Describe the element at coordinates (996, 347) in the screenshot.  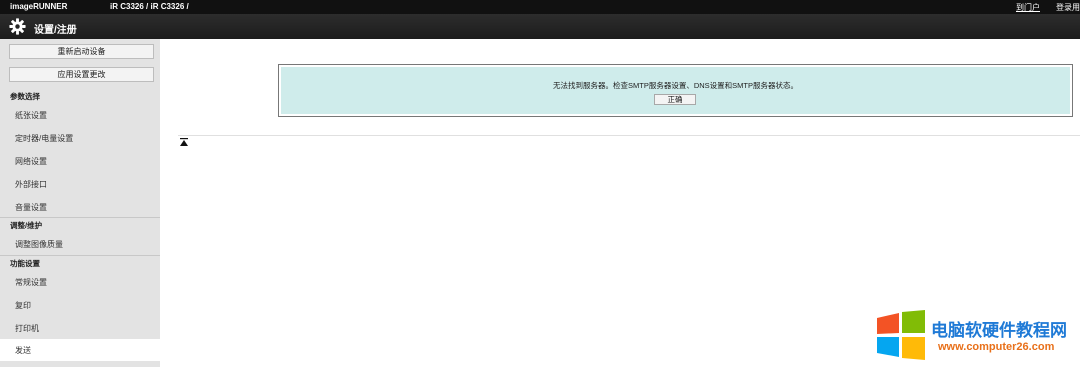
I see `watermark-url: www.computer26.com` at that location.